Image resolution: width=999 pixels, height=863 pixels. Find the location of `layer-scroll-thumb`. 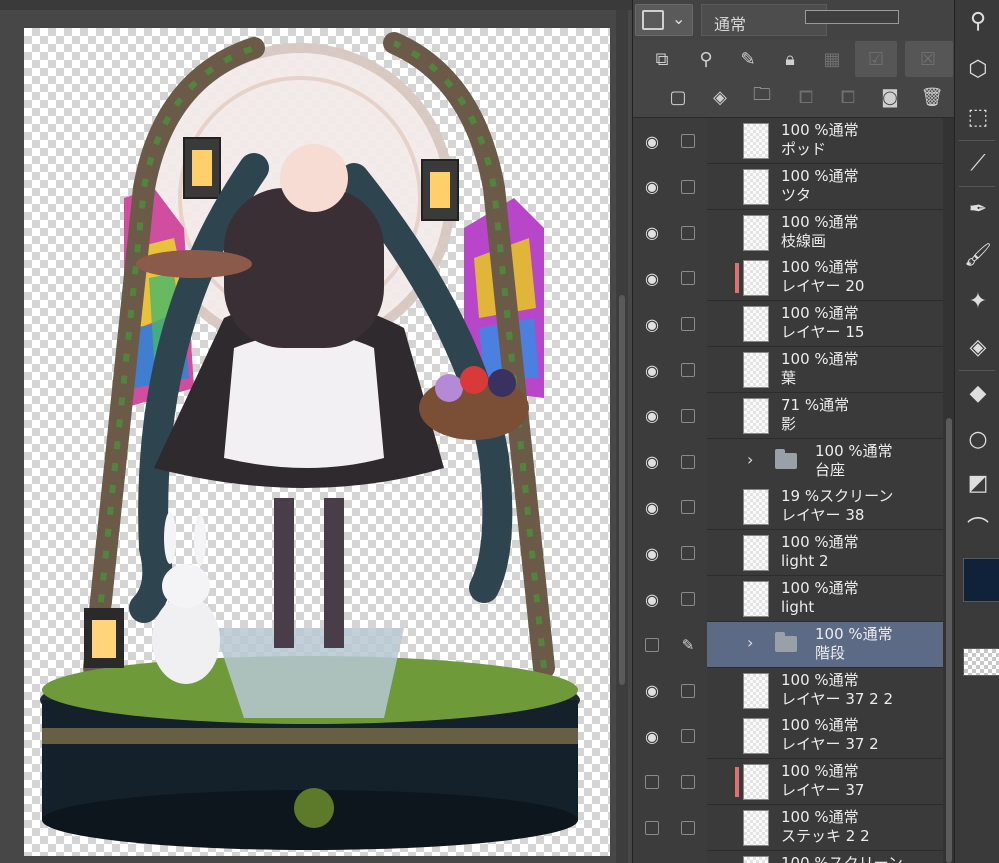

layer-scroll-thumb is located at coordinates (949, 640).